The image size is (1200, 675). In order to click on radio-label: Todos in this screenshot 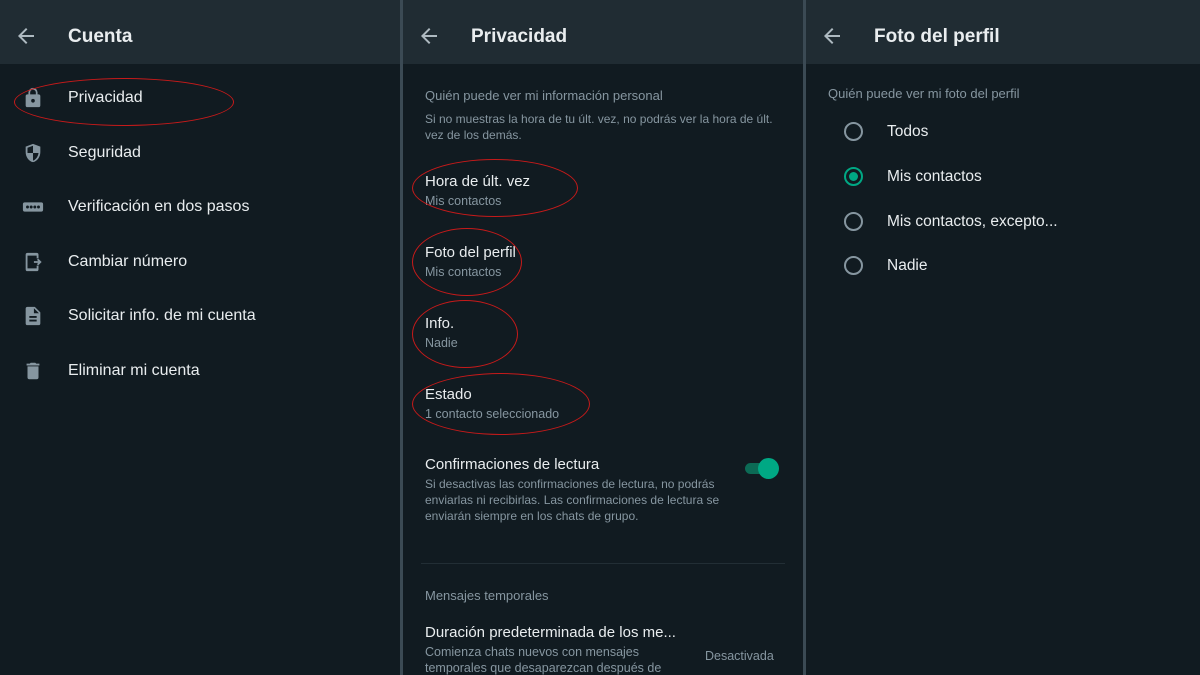, I will do `click(908, 131)`.